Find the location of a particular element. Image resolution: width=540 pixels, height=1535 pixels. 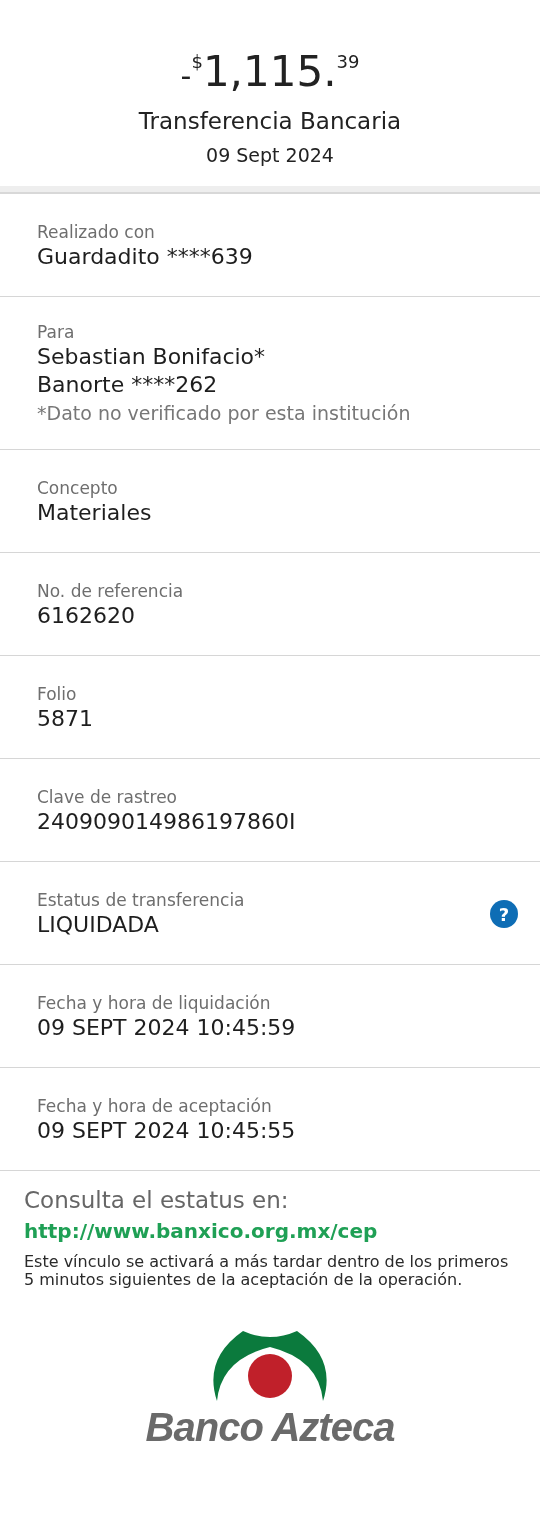

field-value: 5871 is located at coordinates (65, 719).